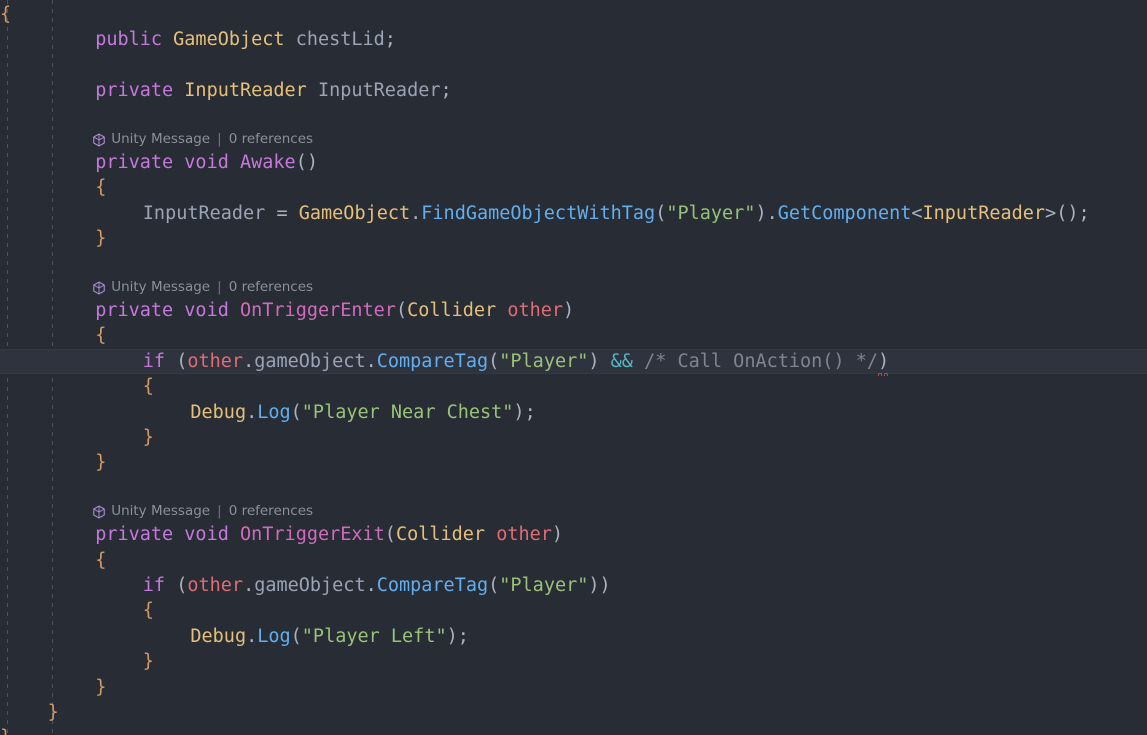 Image resolution: width=1147 pixels, height=735 pixels. Describe the element at coordinates (917, 213) in the screenshot. I see `code-token: <` at that location.